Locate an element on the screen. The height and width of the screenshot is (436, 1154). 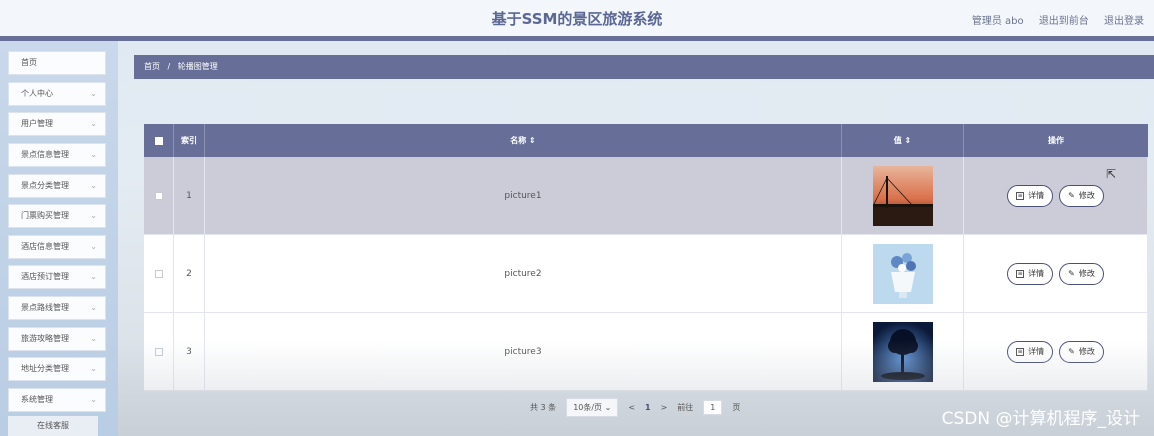
top-header: 基于SSM的景区旅游系统 管理员 abo 退出到前台 退出登录 is located at coordinates (577, 18).